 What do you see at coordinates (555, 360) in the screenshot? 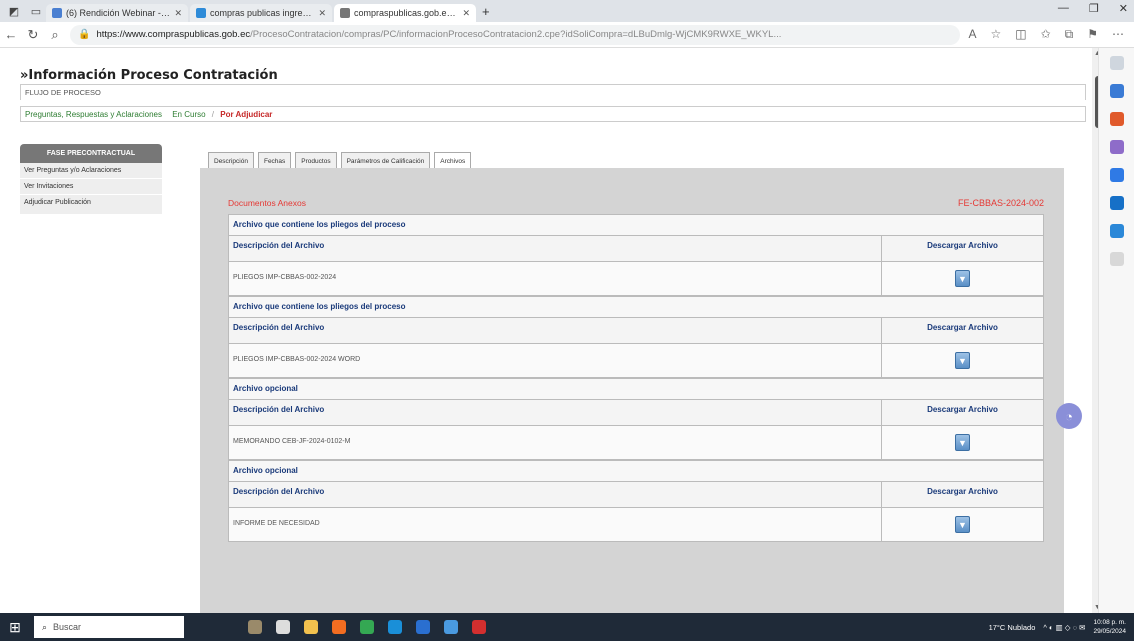
I see `file-name: PLIEGOS IMP-CBBAS-002-2024 WORD` at bounding box center [555, 360].